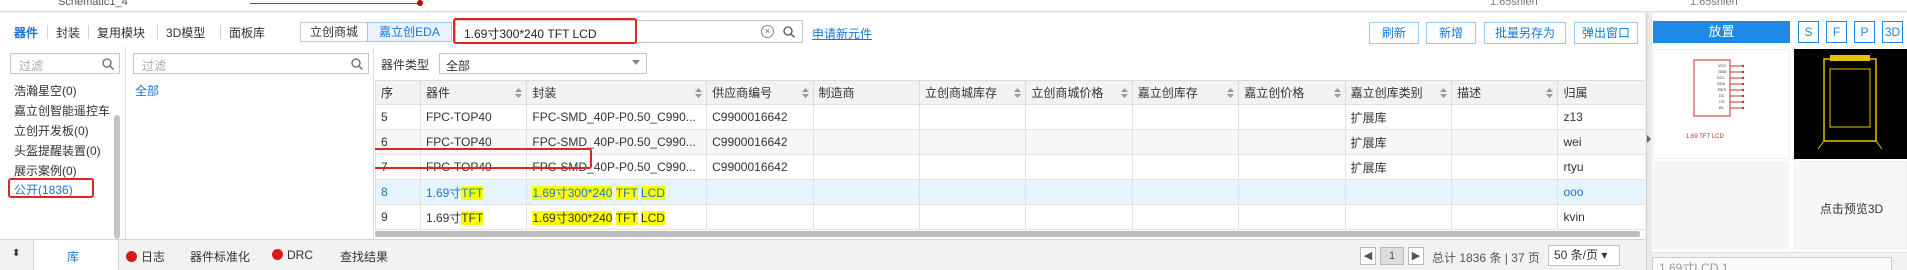  I want to click on tab-device-standardization: 器件标准化, so click(220, 256).